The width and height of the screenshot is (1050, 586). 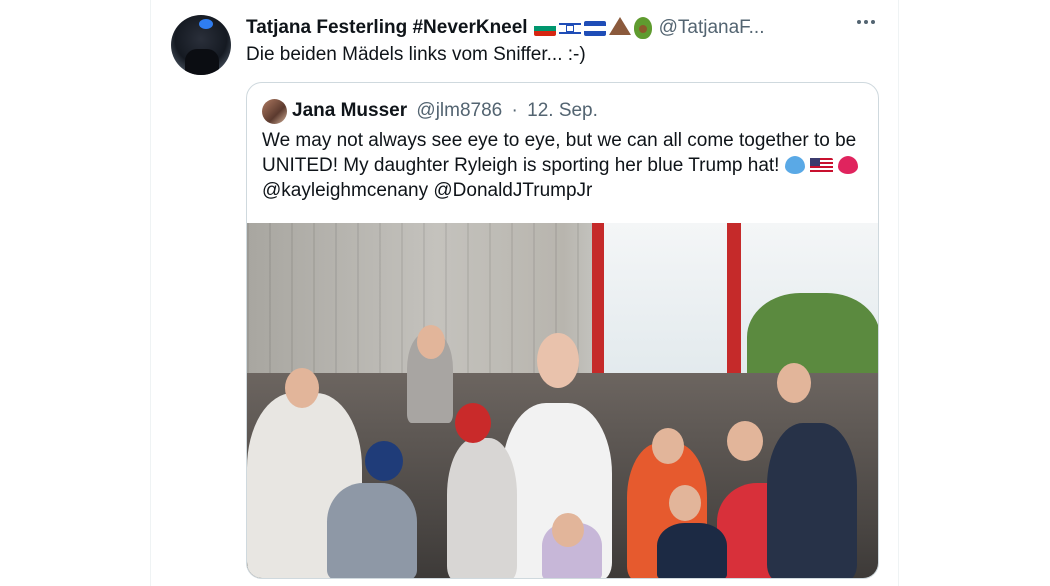 What do you see at coordinates (544, 28) in the screenshot?
I see `flag-bulgaria-icon` at bounding box center [544, 28].